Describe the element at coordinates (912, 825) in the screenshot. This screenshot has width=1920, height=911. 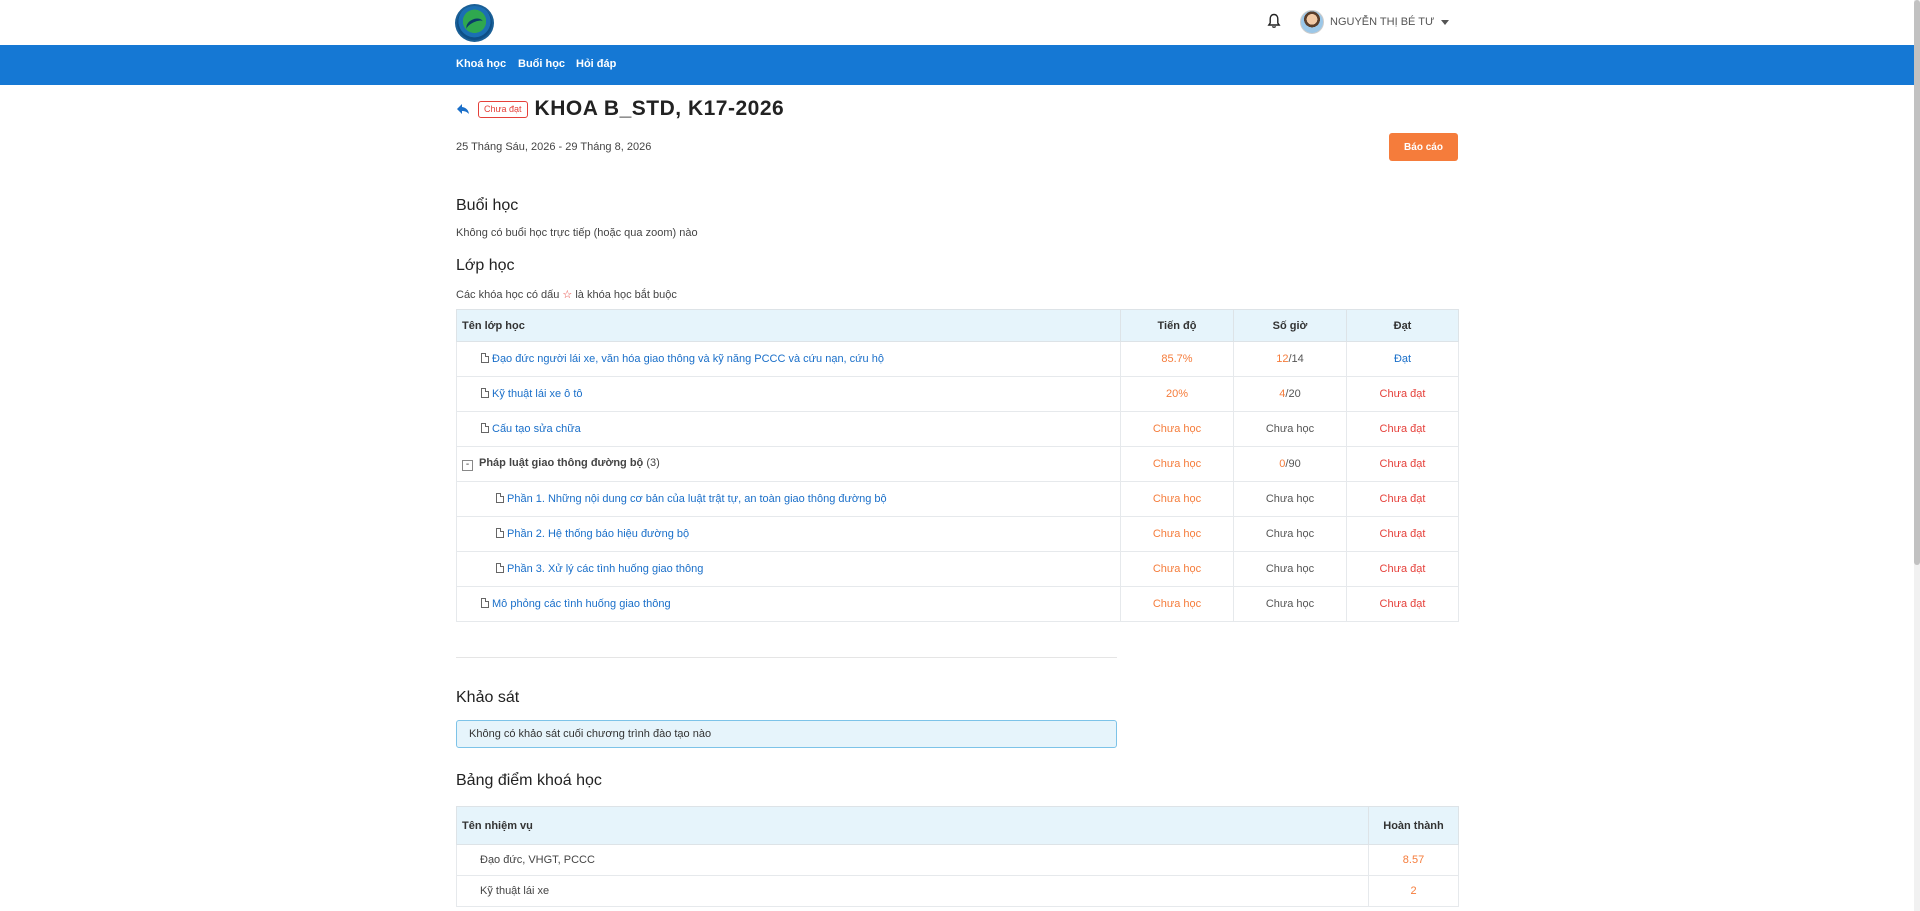
I see `col-task-name: Tên nhiệm vụ` at that location.